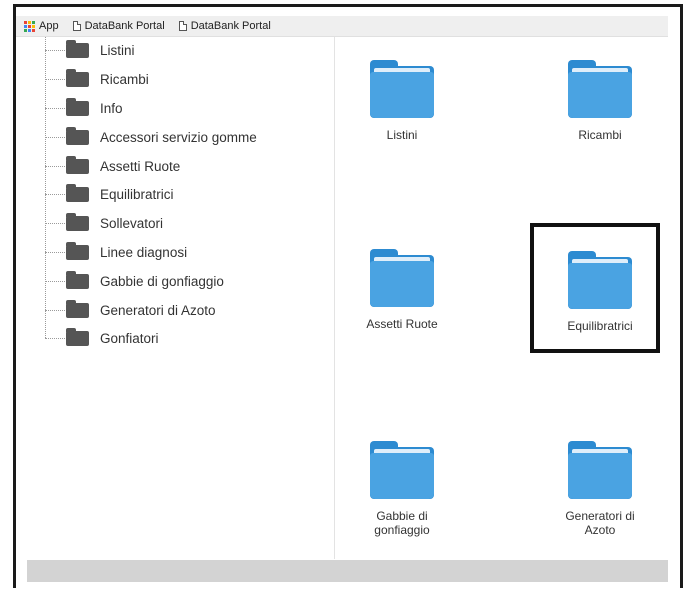 This screenshot has height=590, width=688. I want to click on tree-item-gonfiatori: Gonfiatori, so click(102, 338).